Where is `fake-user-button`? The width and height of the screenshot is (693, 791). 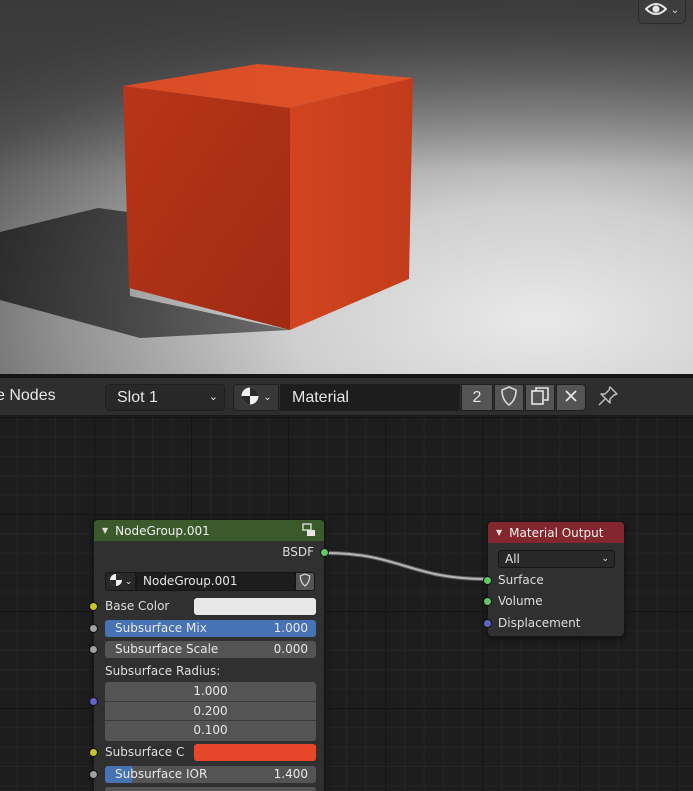 fake-user-button is located at coordinates (509, 397).